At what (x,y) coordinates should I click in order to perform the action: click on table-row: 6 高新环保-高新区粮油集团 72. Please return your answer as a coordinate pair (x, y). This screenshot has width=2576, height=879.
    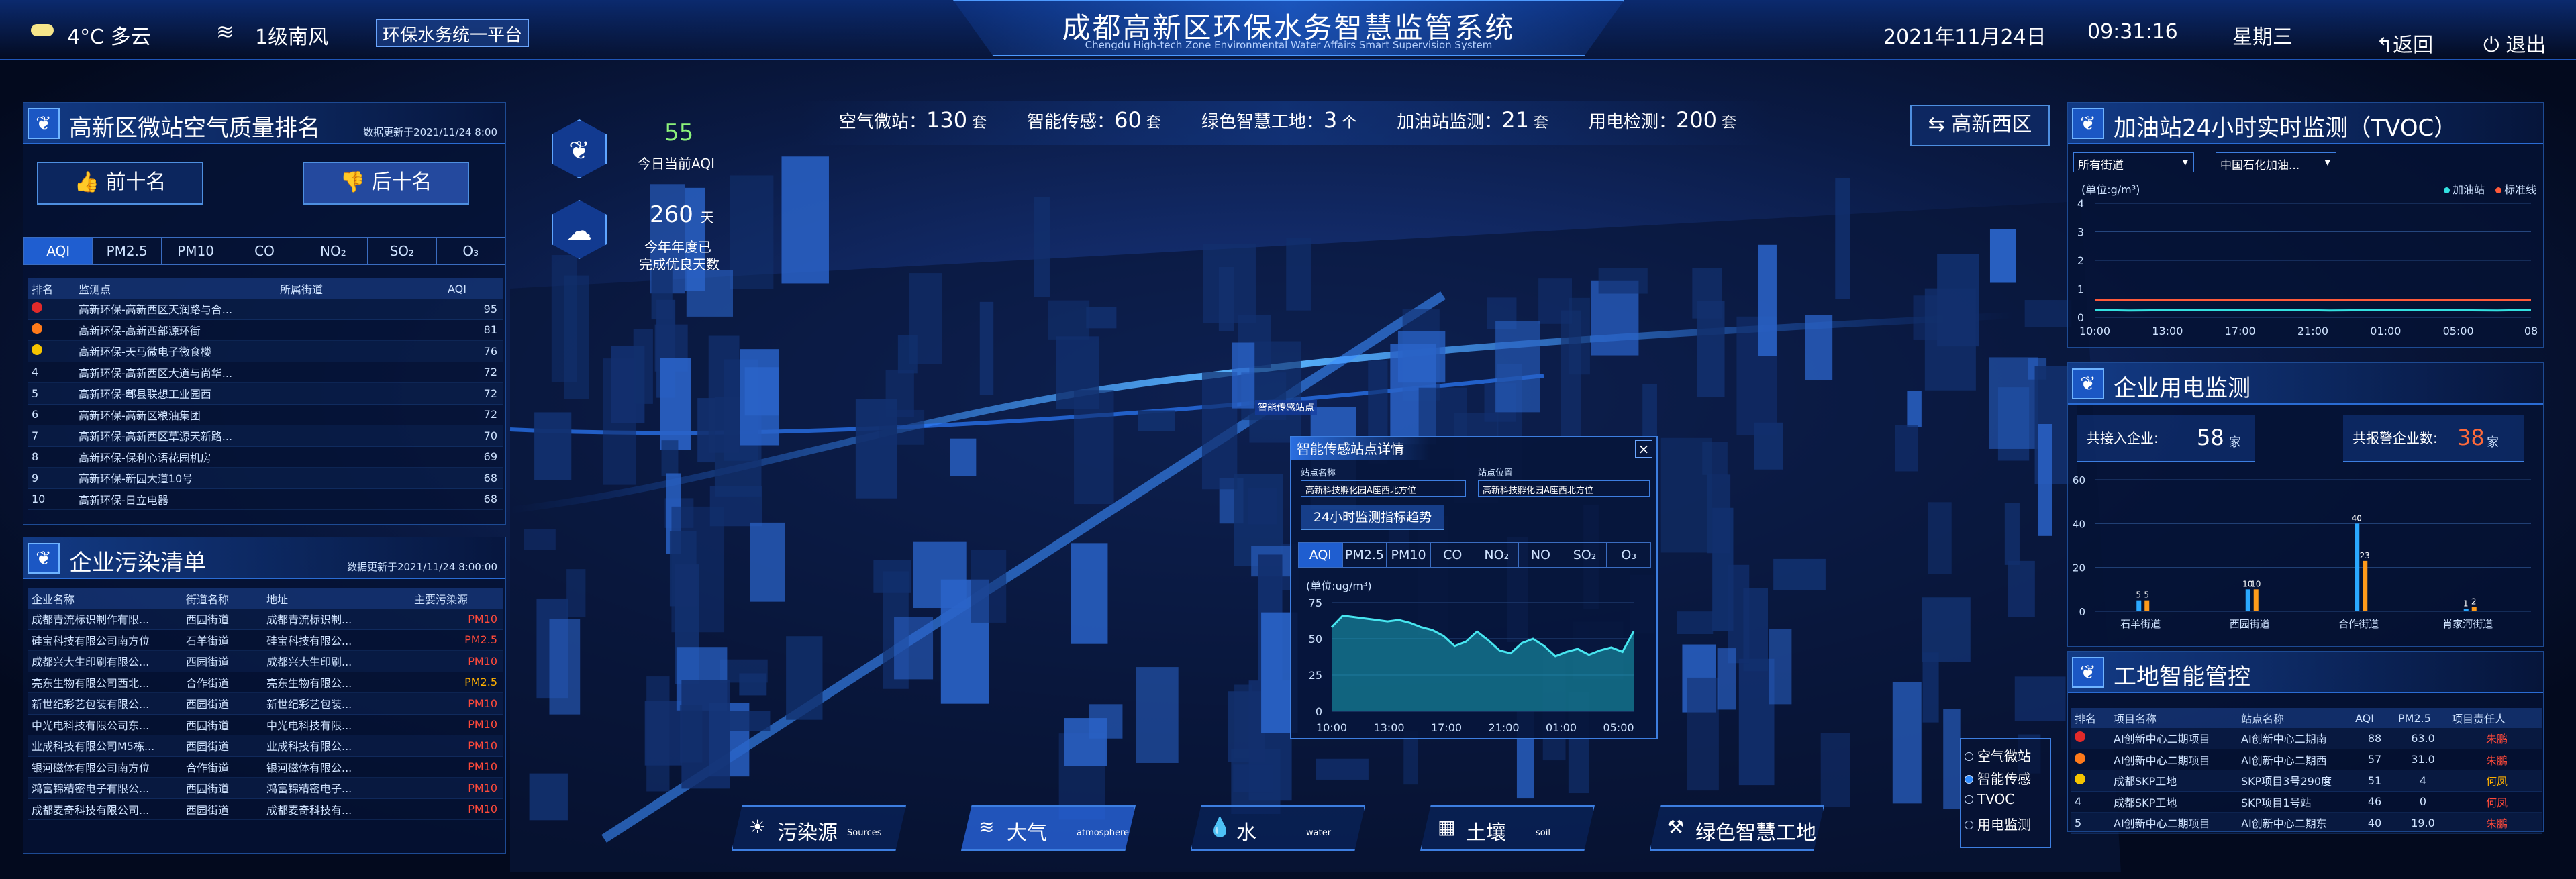
    Looking at the image, I should click on (265, 415).